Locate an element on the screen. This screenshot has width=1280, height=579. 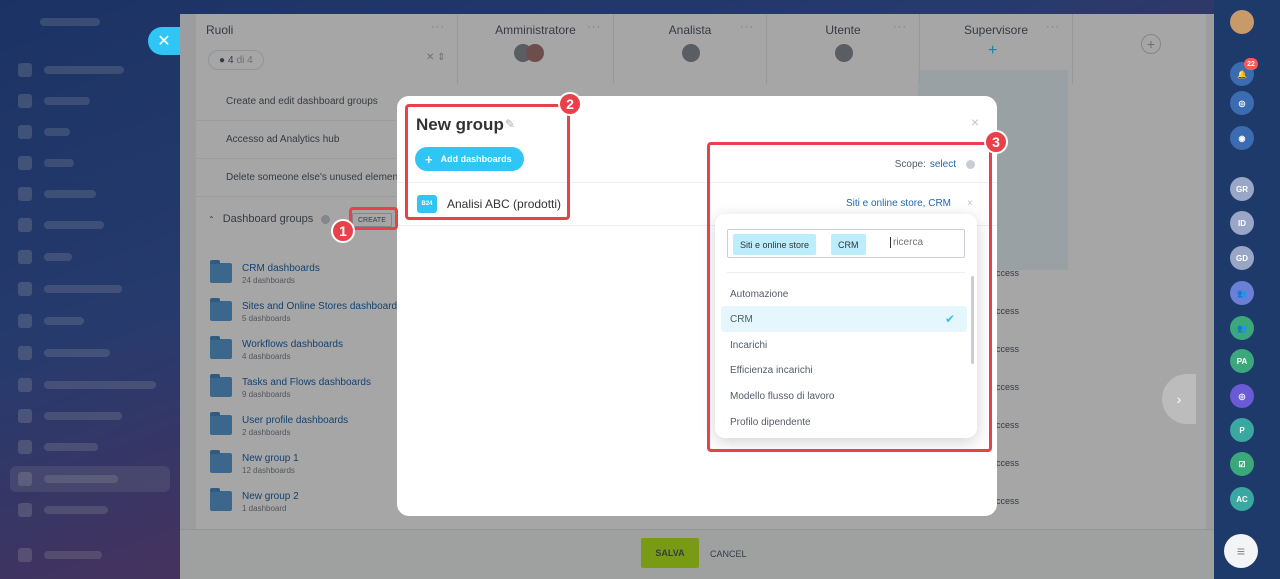
close-icon: × is located at coordinates (975, 122).